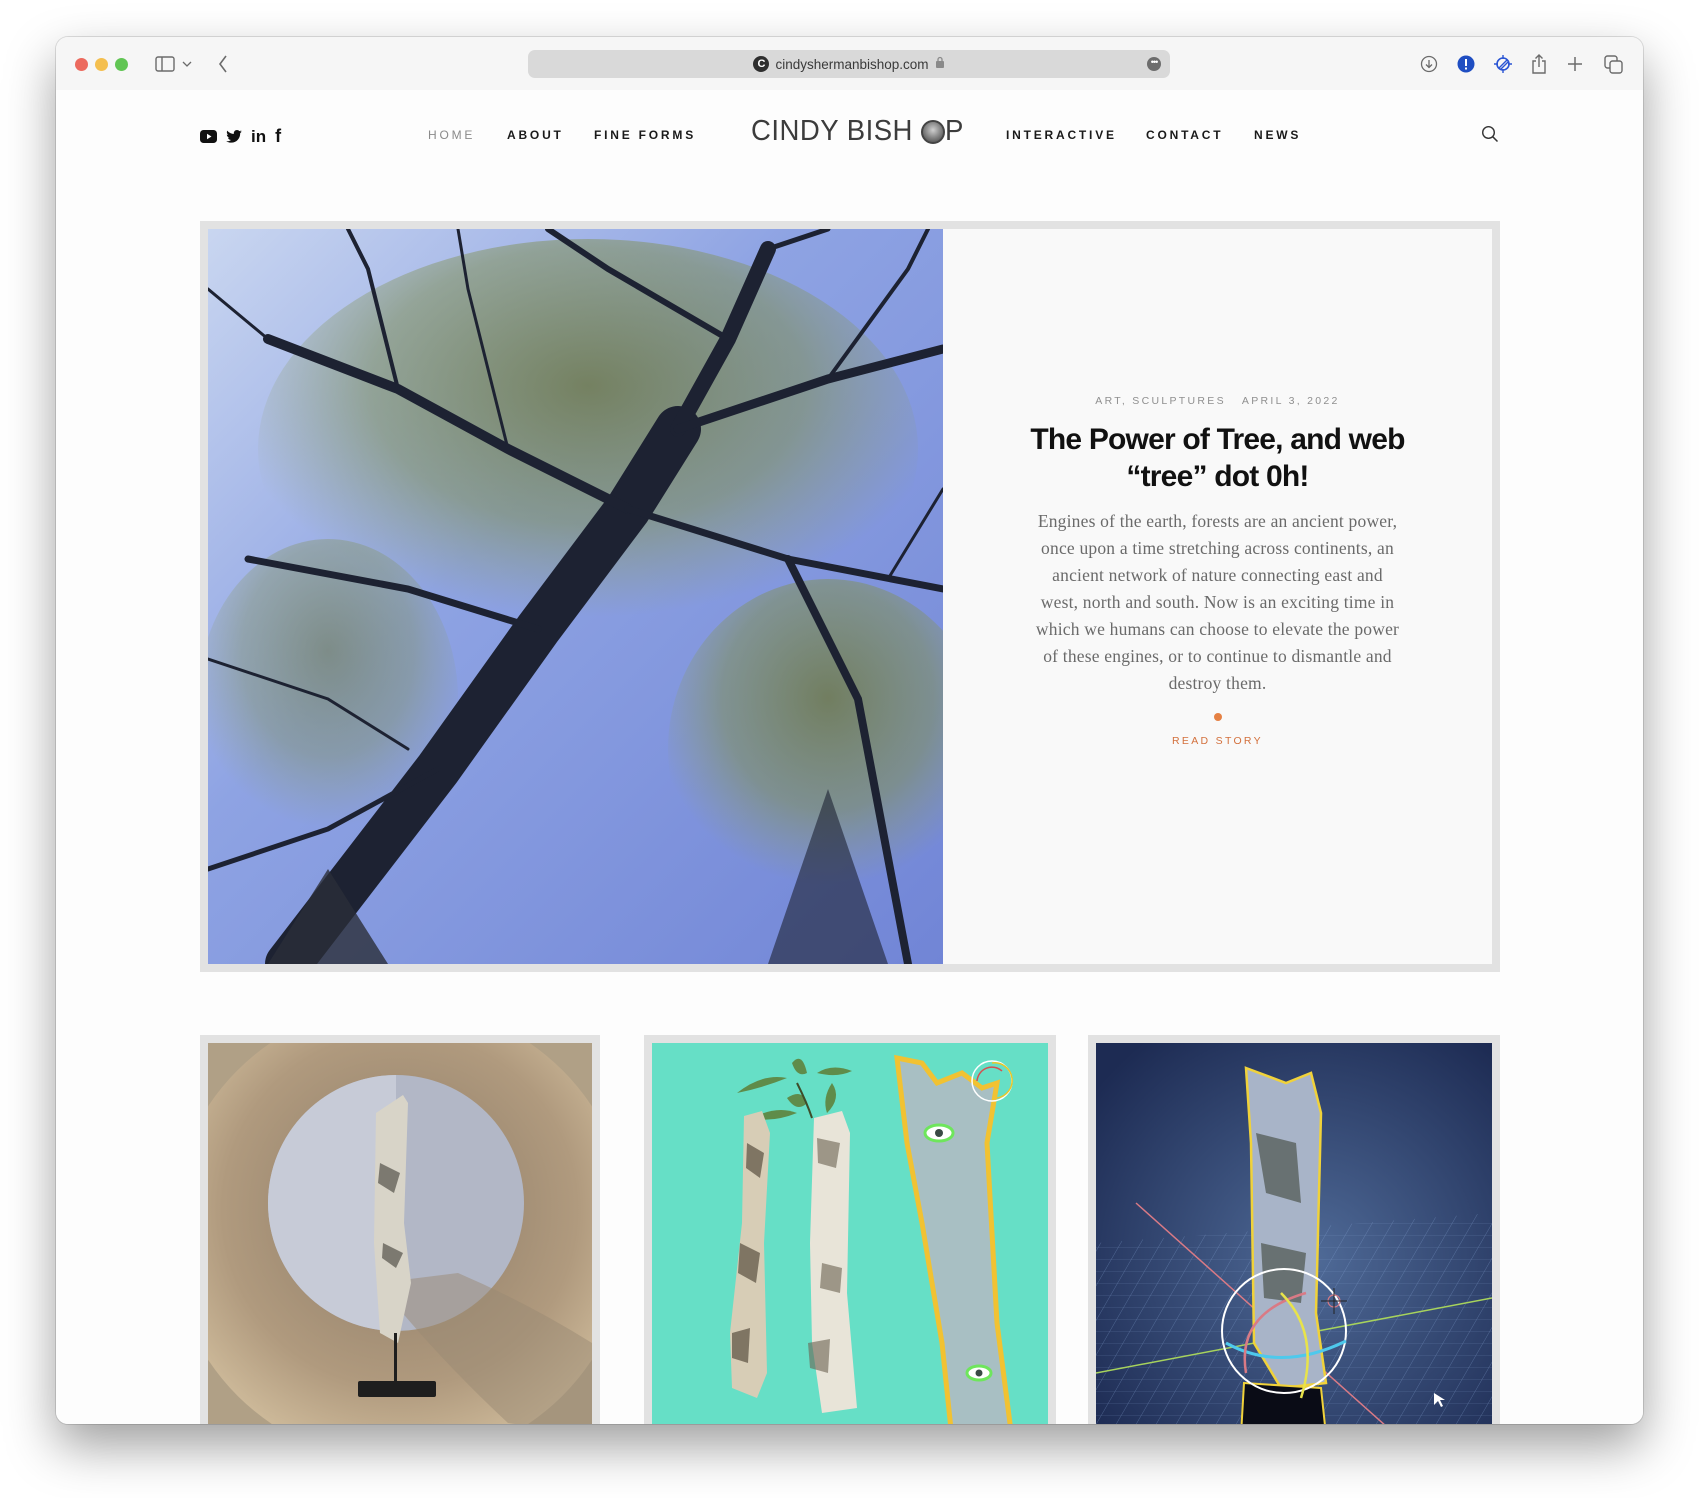 The height and width of the screenshot is (1498, 1700). Describe the element at coordinates (258, 137) in the screenshot. I see `linkedin-icon: in` at that location.